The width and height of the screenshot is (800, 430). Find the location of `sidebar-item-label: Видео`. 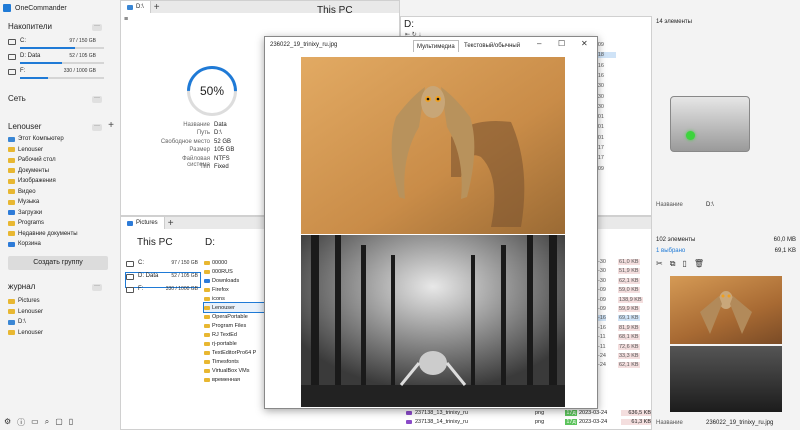

sidebar-item-label: Видео is located at coordinates (27, 191).